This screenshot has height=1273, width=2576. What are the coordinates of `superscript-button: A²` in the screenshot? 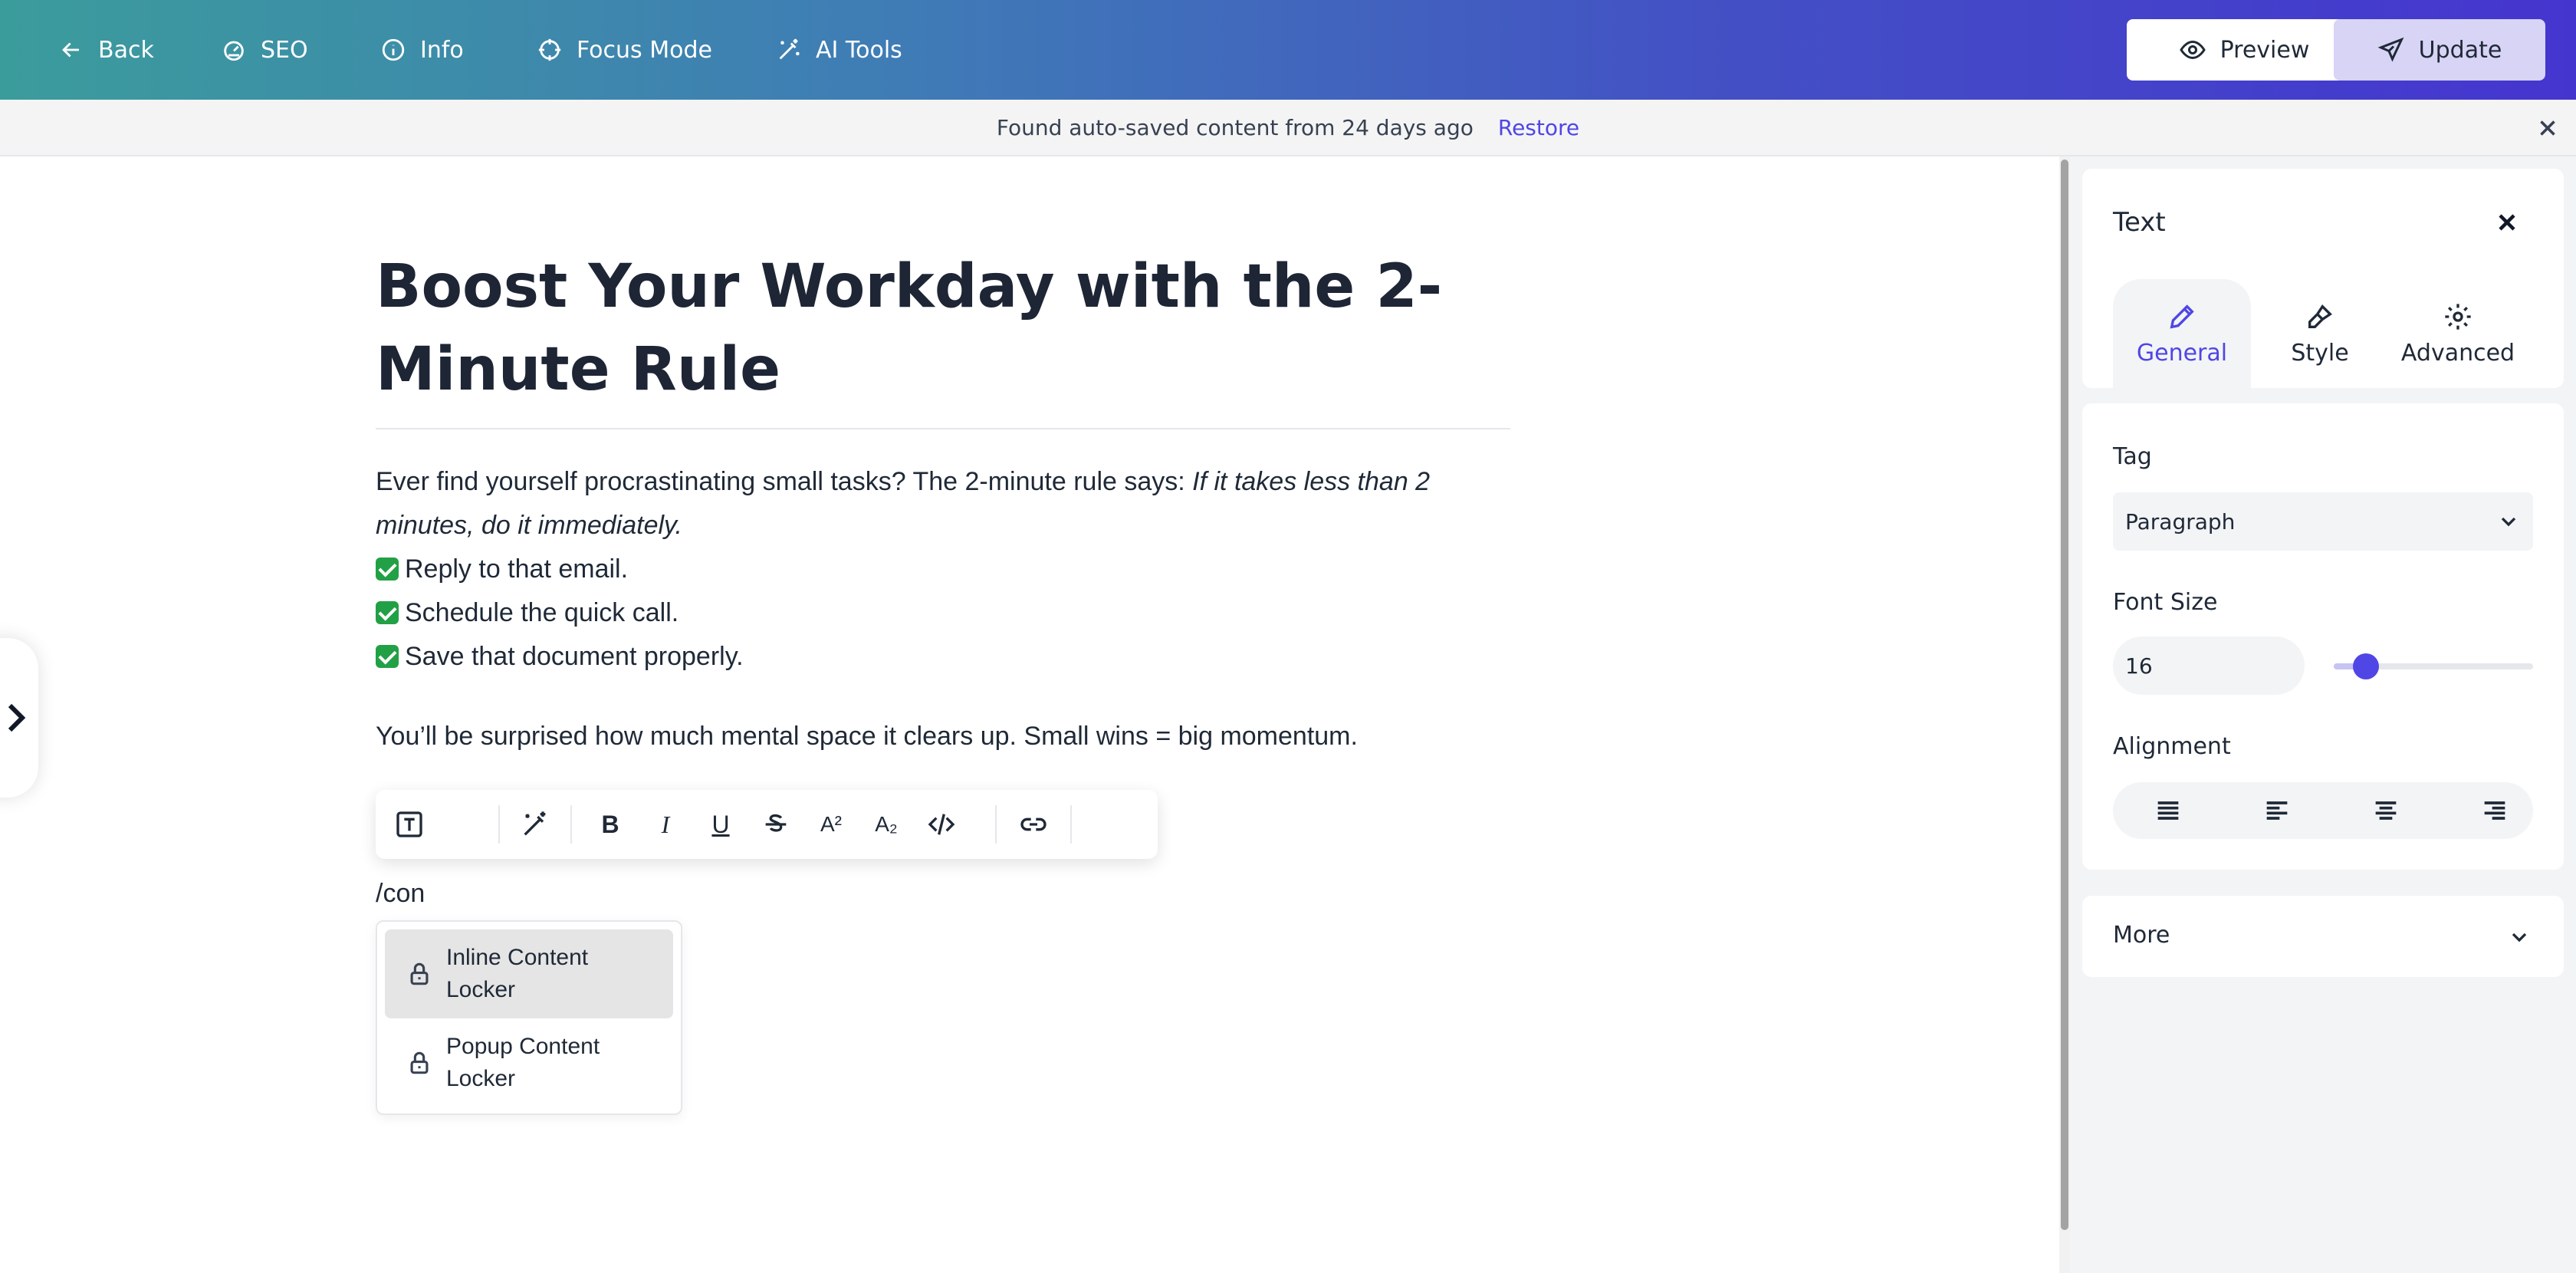 It's located at (831, 824).